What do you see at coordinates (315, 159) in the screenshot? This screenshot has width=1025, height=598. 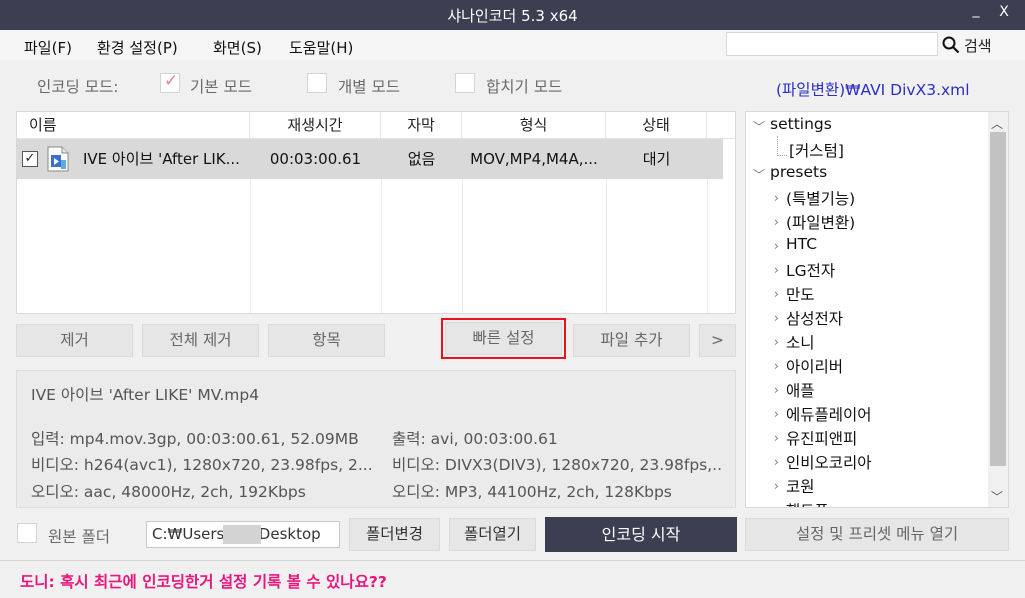 I see `row-duration: 00:03:00.61` at bounding box center [315, 159].